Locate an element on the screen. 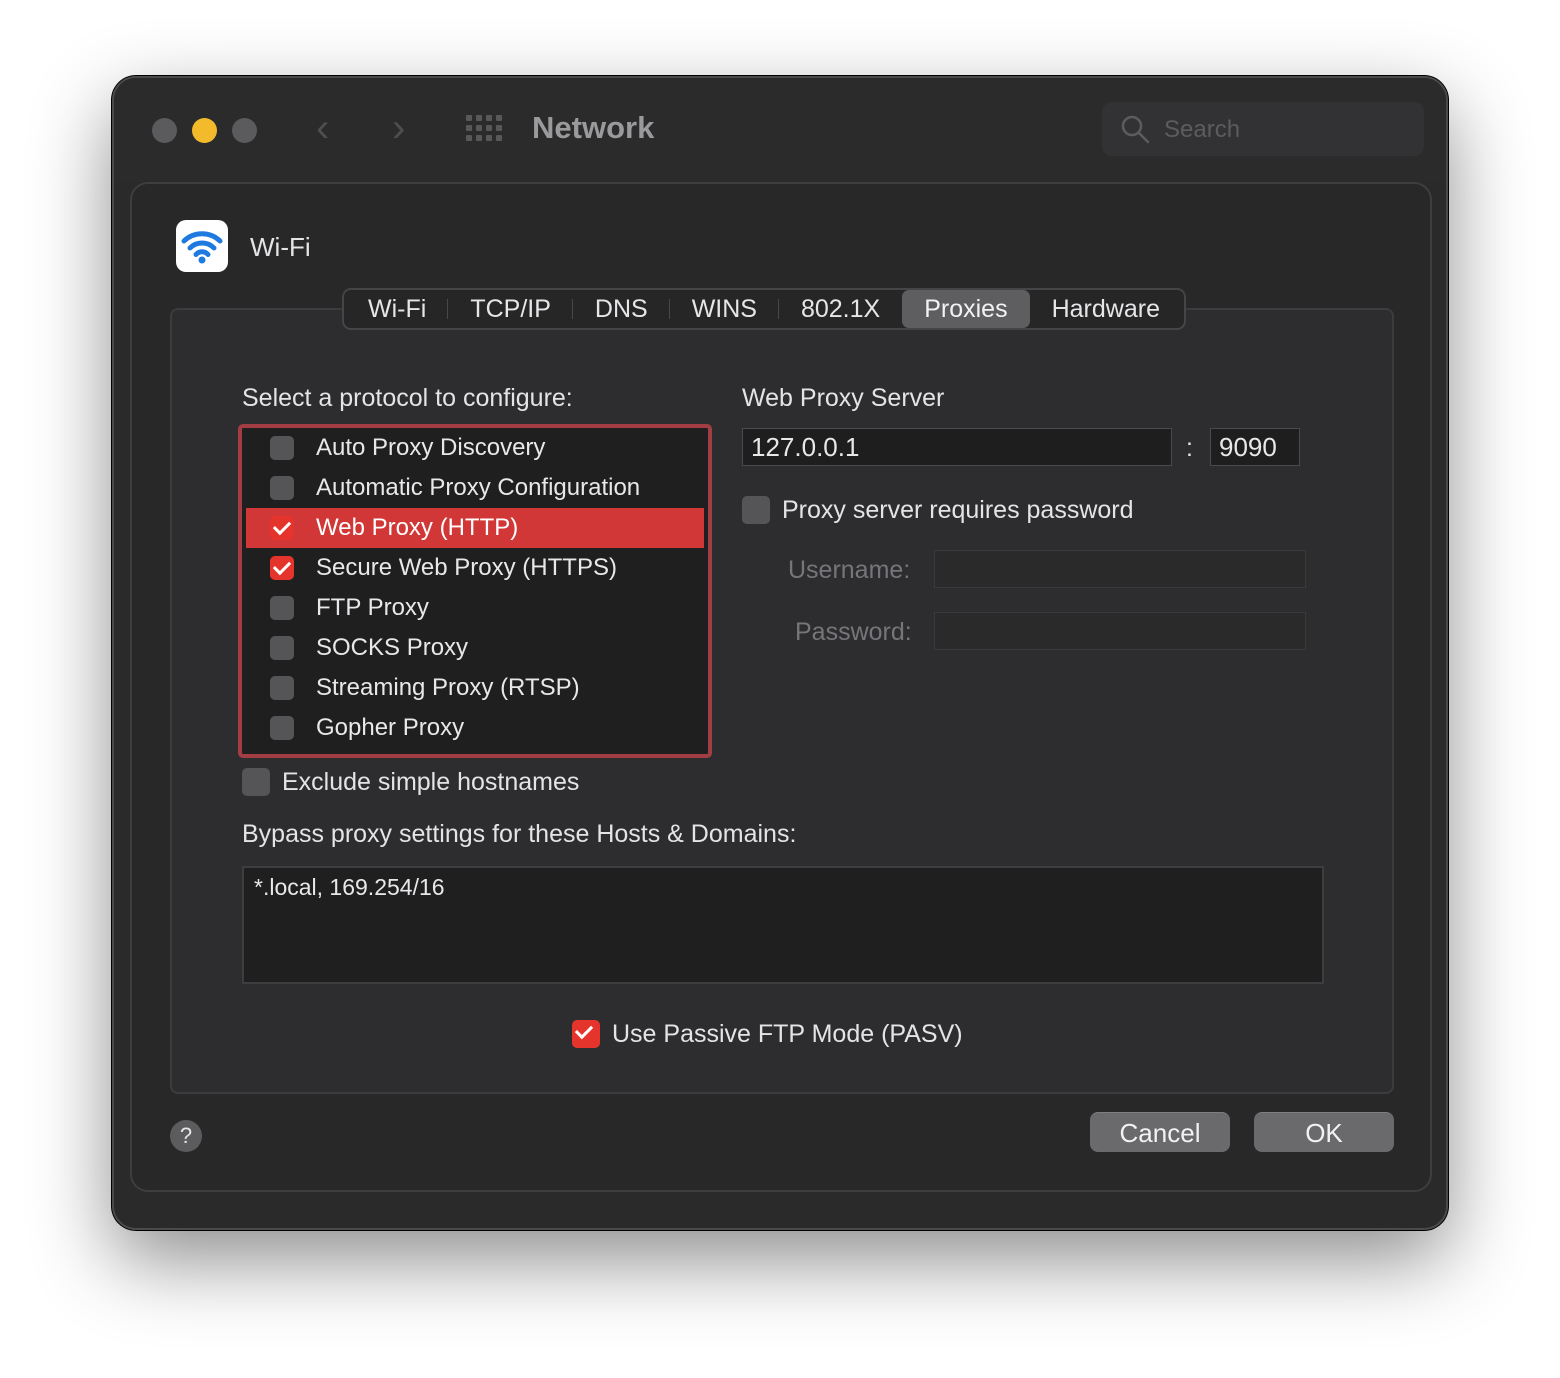 This screenshot has height=1378, width=1560. requires-password-label: Proxy server requires password is located at coordinates (958, 510).